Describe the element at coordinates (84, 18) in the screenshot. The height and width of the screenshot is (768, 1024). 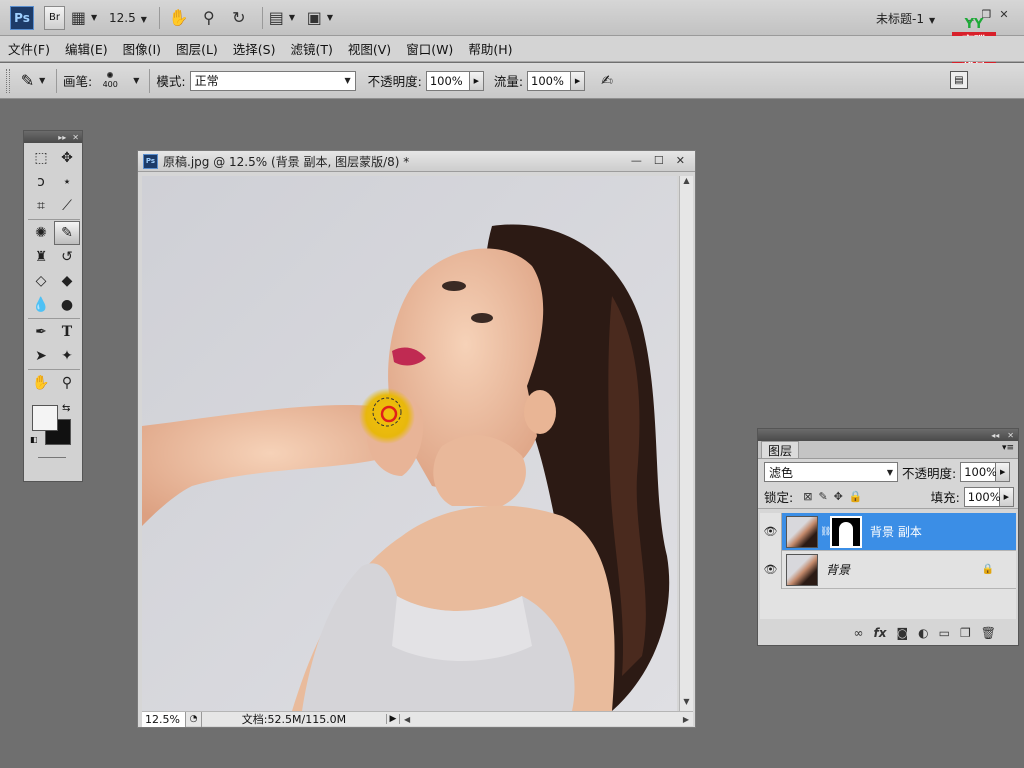
I see `film-strip-icon: ▦ ▼` at that location.